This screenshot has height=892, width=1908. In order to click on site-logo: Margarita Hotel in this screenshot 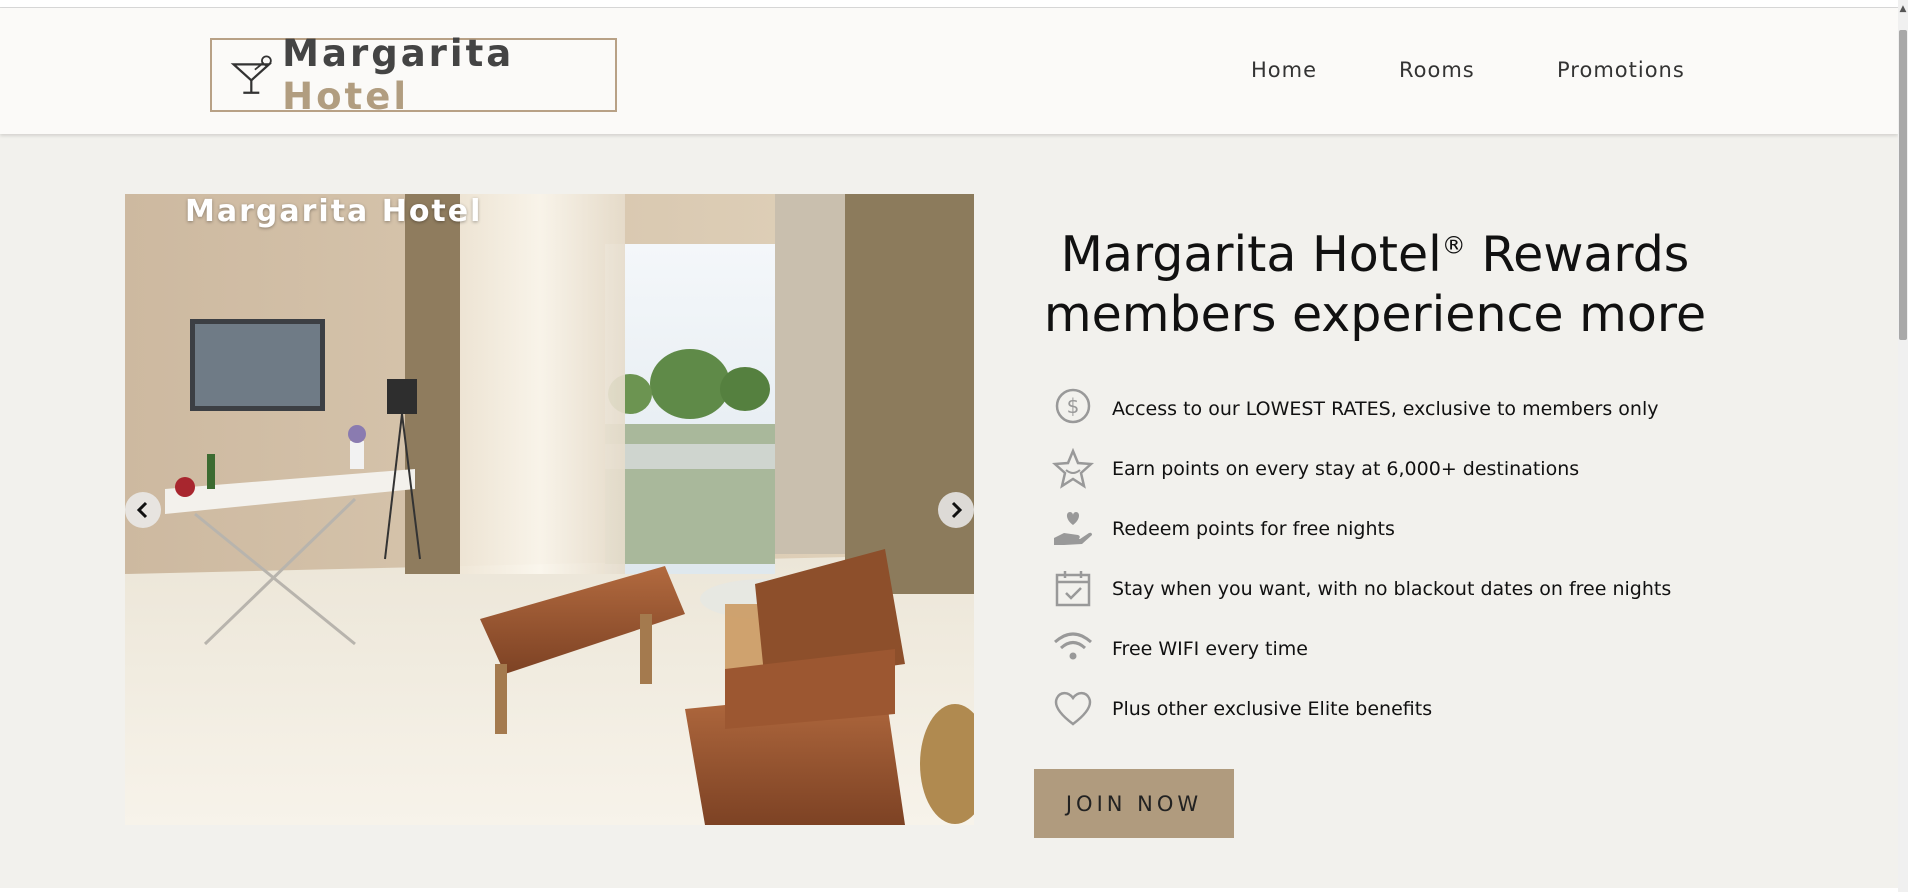, I will do `click(413, 75)`.